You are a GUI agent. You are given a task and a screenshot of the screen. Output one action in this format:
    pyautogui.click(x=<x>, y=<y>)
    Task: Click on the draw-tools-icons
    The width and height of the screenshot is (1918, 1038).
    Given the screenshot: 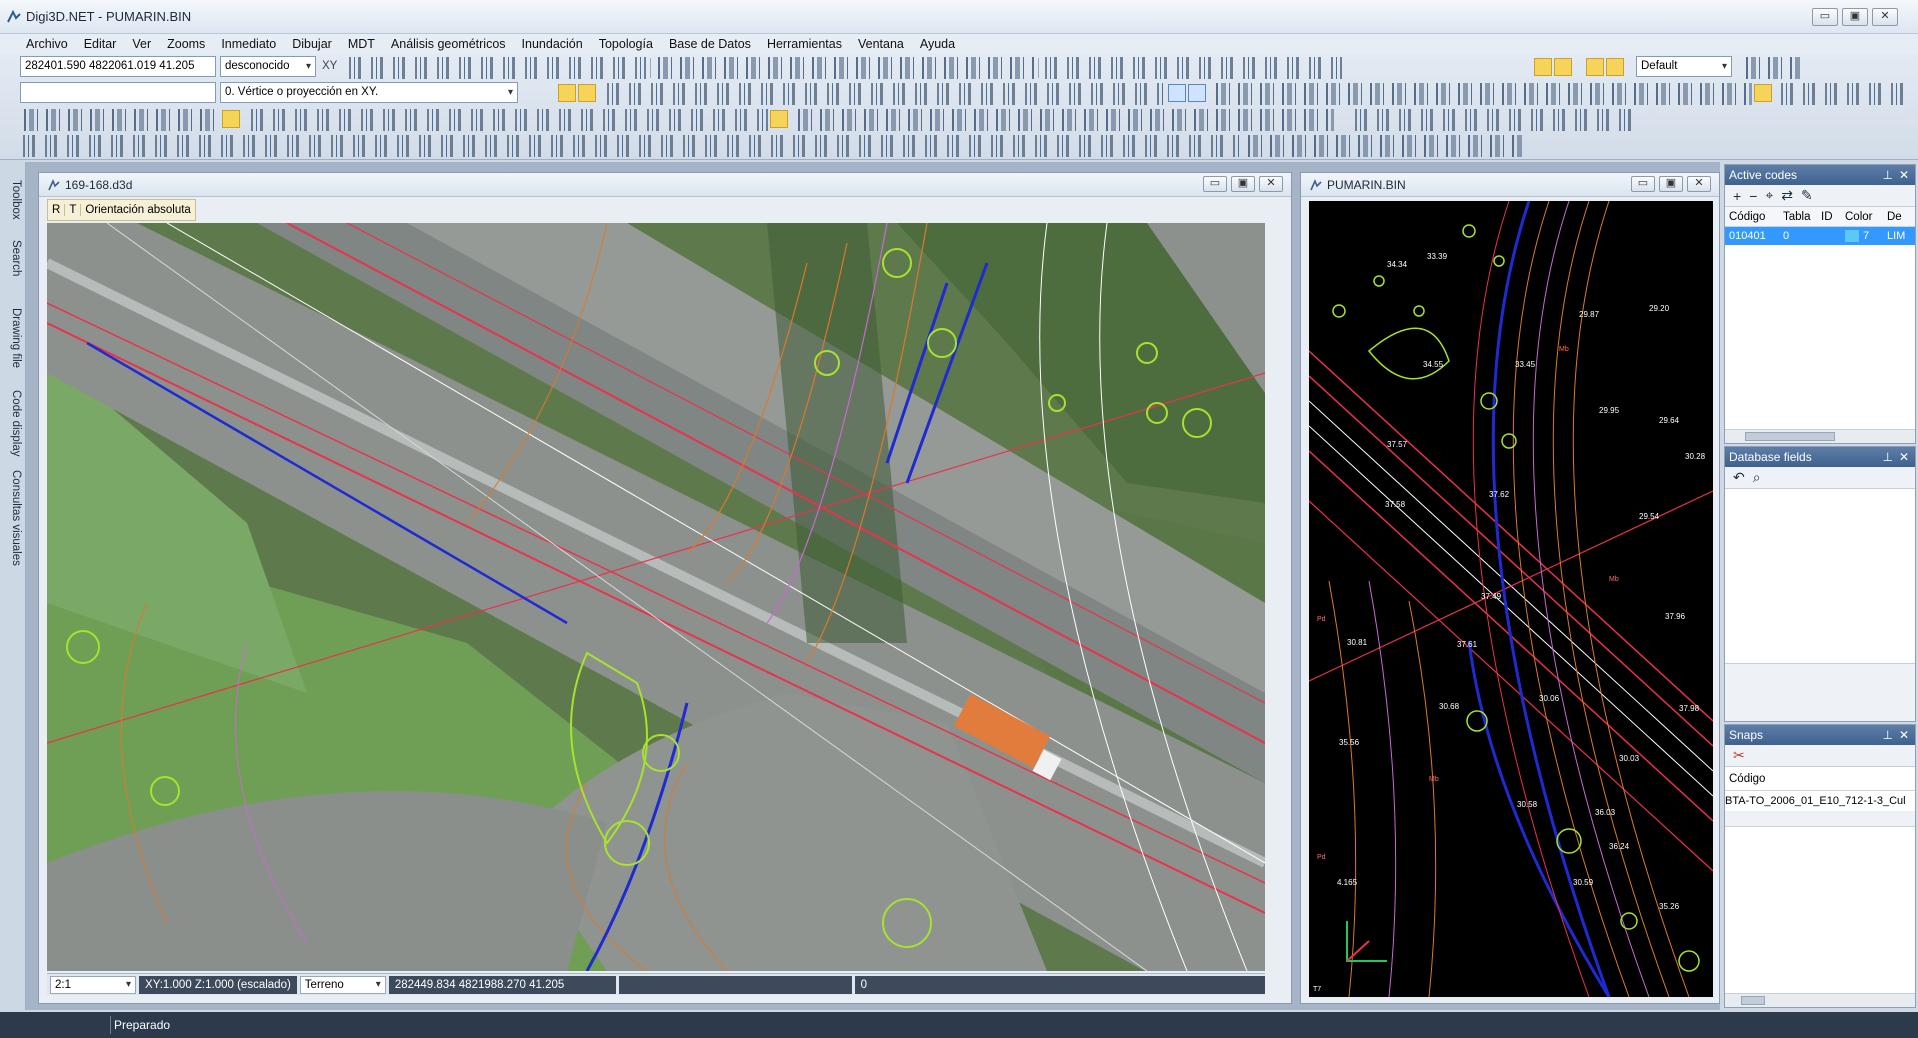 What is the action you would take?
    pyautogui.click(x=496, y=68)
    